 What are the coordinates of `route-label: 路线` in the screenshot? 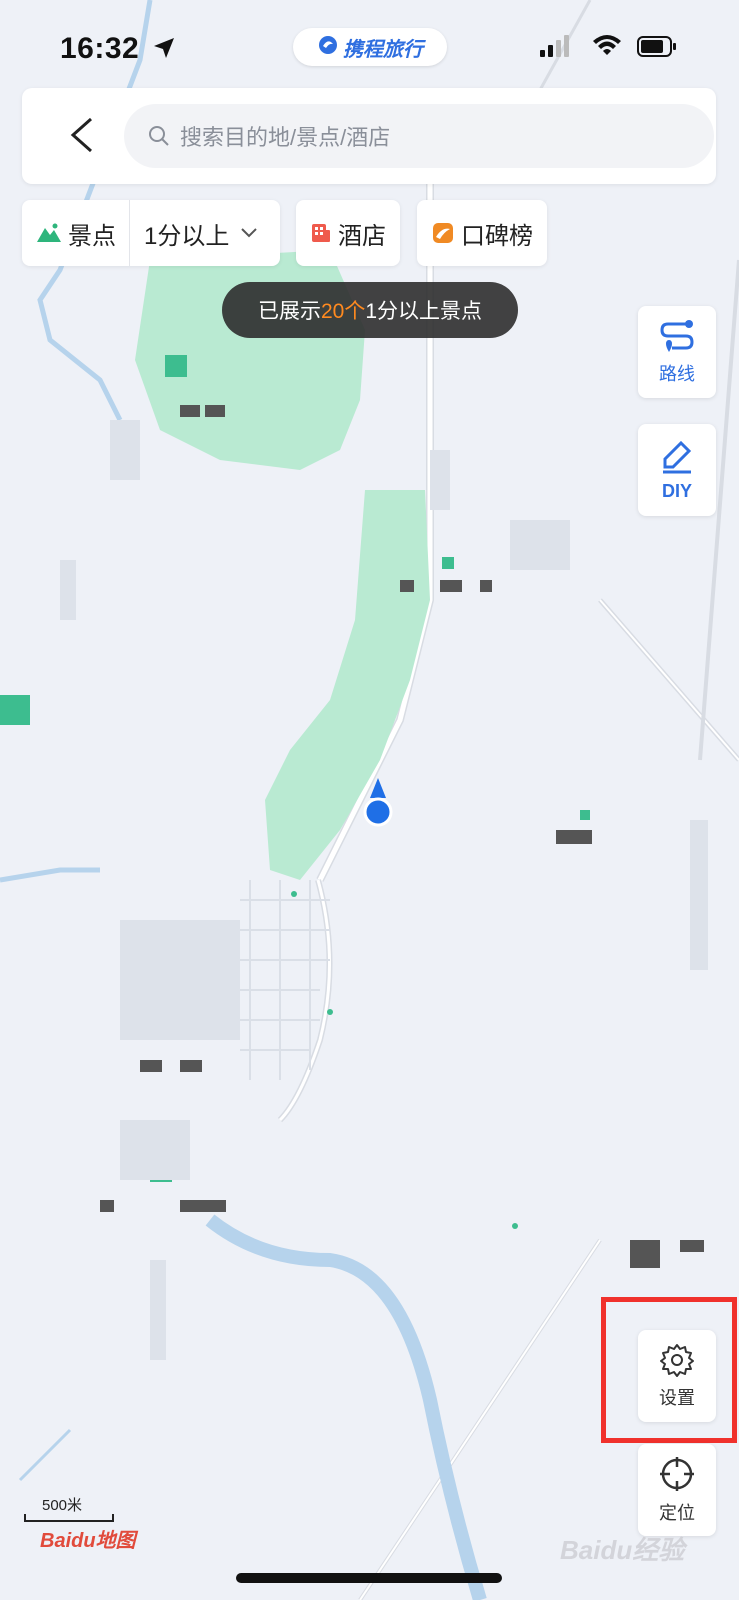 It's located at (677, 374).